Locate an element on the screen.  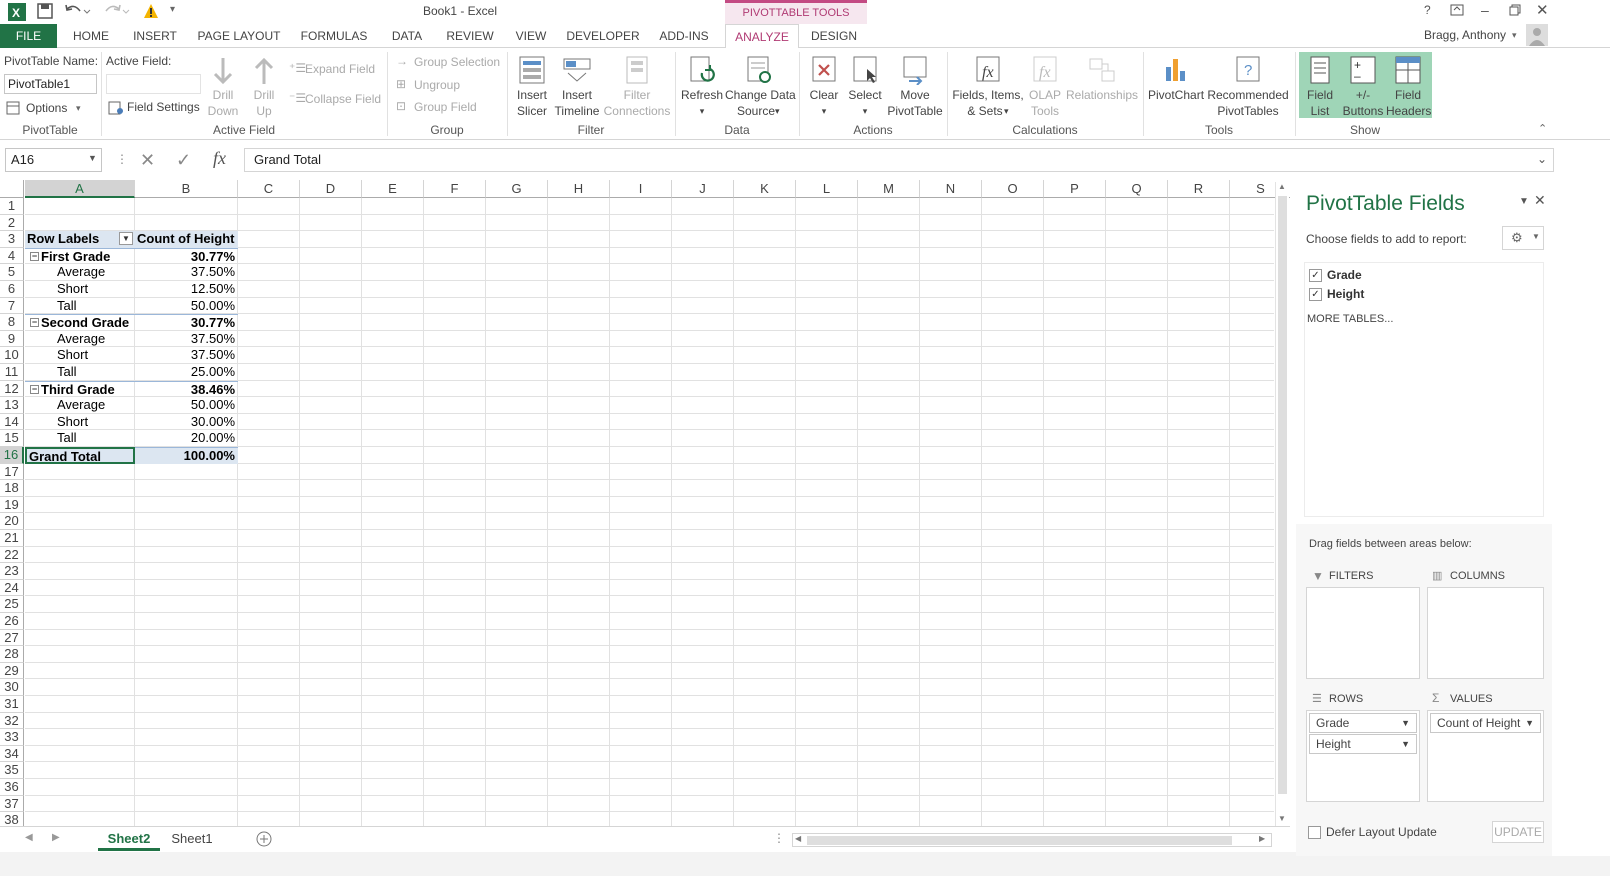
column-header-h: H is located at coordinates (579, 189).